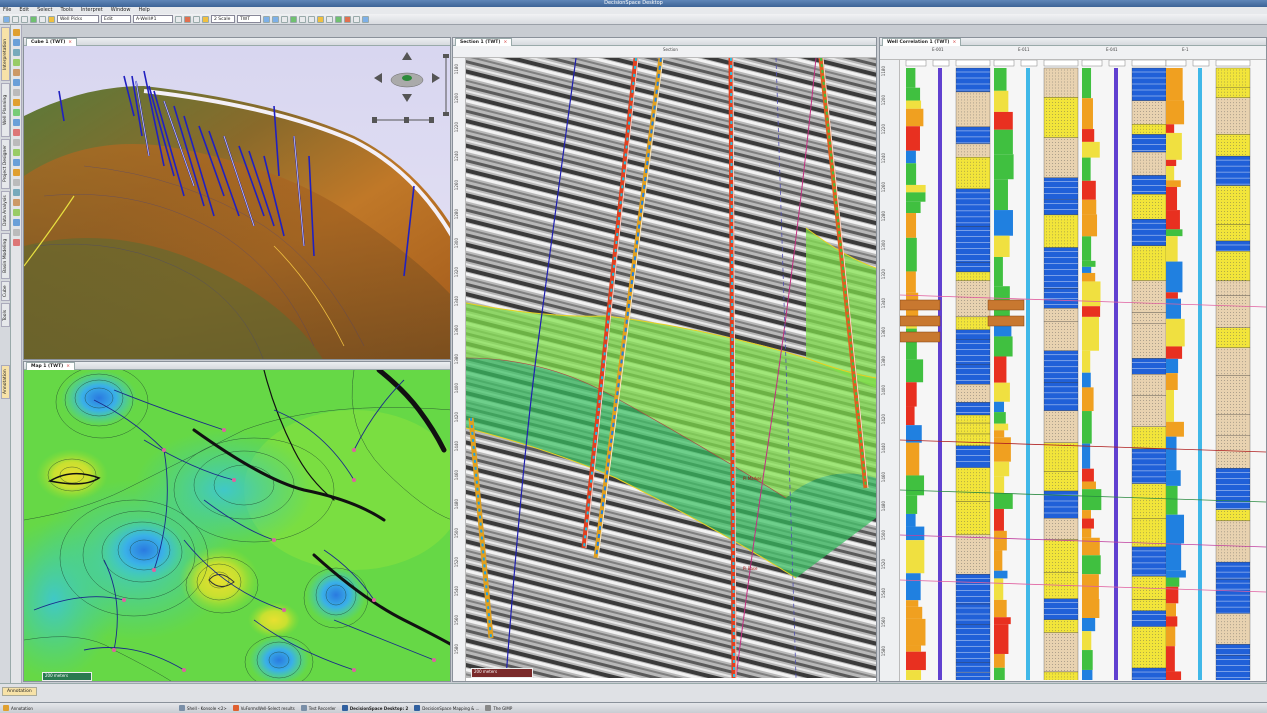 The width and height of the screenshot is (1267, 713). I want to click on axis-tick-label: 1460, so click(883, 477).